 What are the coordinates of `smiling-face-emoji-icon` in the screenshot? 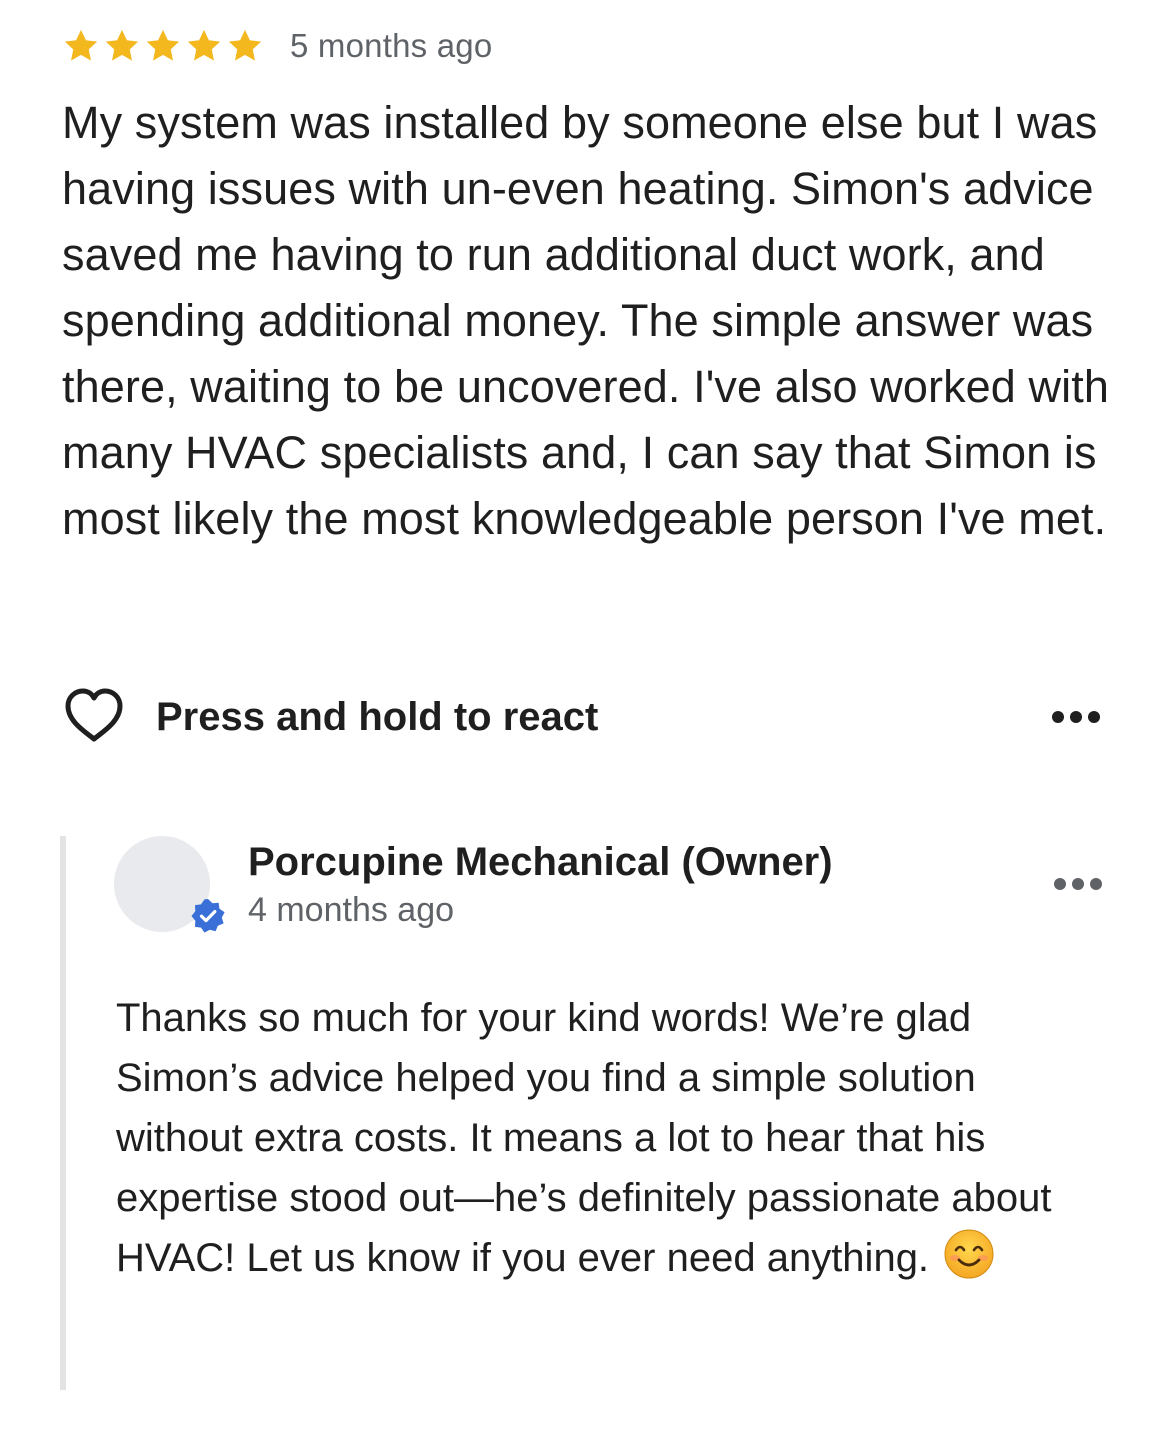 It's located at (969, 1254).